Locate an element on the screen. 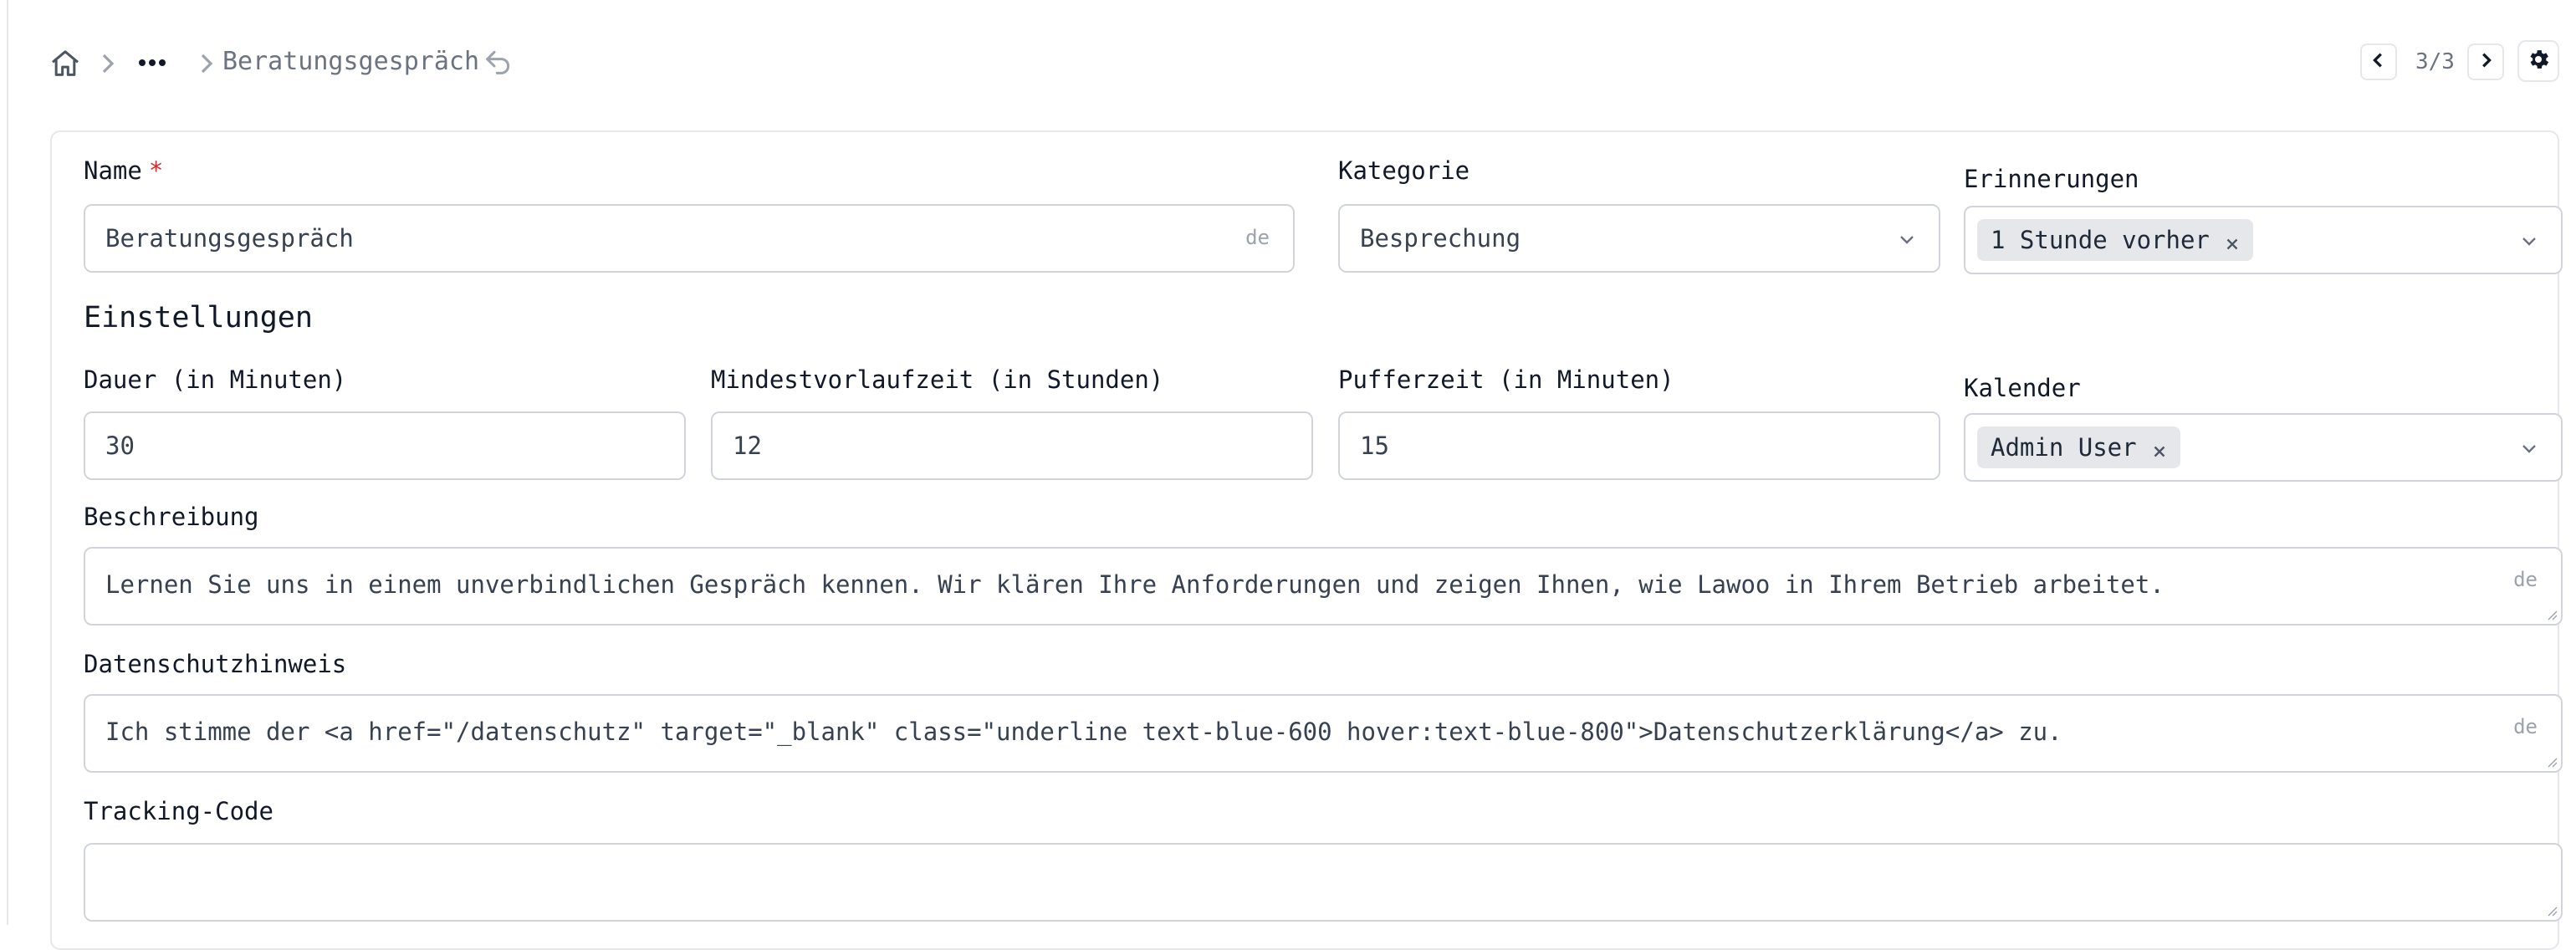 This screenshot has height=950, width=2576. erinnerungen-multiselect: 1 Stunde vorher is located at coordinates (2263, 240).